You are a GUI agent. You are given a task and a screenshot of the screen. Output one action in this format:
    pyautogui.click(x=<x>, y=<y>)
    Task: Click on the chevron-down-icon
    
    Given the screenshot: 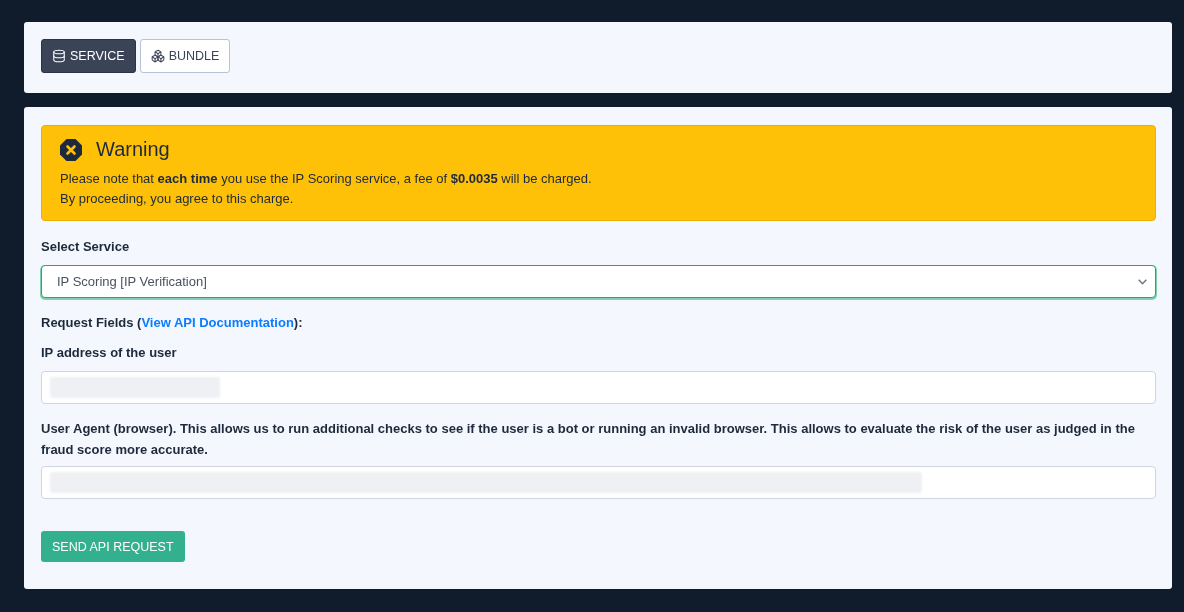 What is the action you would take?
    pyautogui.click(x=1142, y=281)
    